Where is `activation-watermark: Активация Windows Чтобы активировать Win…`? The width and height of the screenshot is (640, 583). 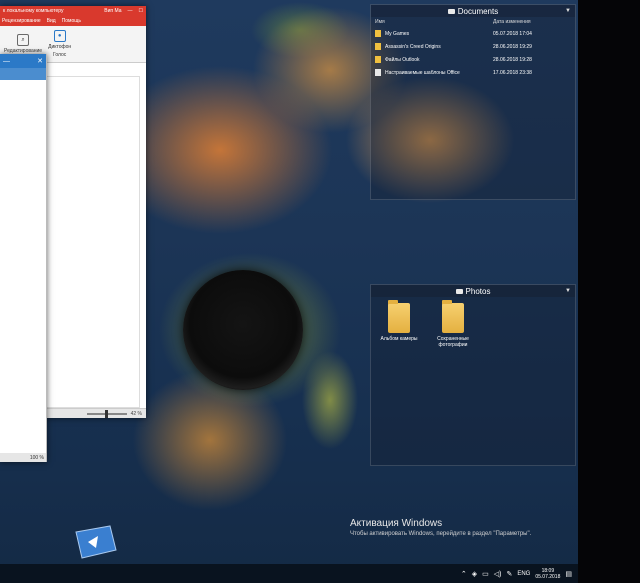 activation-watermark: Активация Windows Чтобы активировать Win… is located at coordinates (440, 527).